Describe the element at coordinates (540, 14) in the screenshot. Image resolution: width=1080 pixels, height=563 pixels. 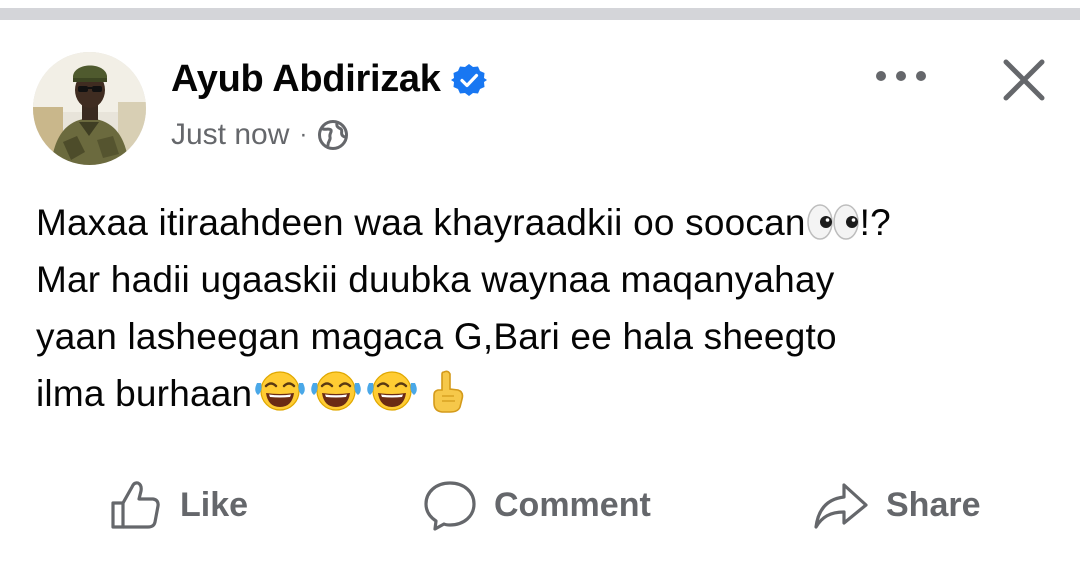
I see `top-divider` at that location.